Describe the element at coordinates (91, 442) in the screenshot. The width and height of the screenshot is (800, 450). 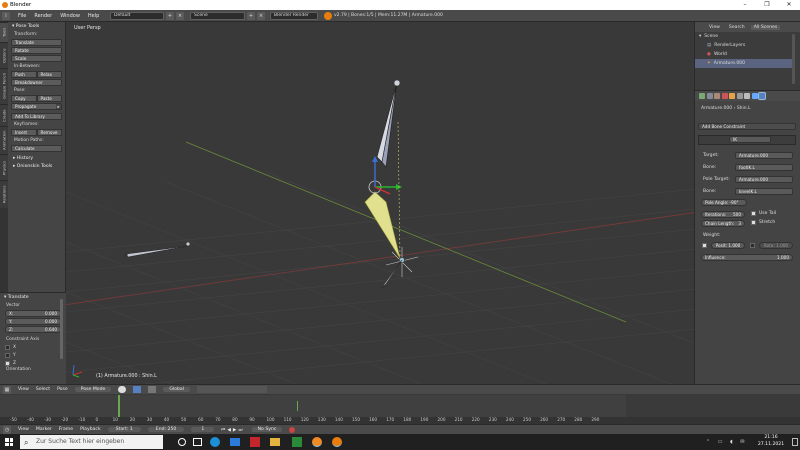
I see `taskbar-search-box: ⌕ Zur Suche Text hier eingeben` at that location.